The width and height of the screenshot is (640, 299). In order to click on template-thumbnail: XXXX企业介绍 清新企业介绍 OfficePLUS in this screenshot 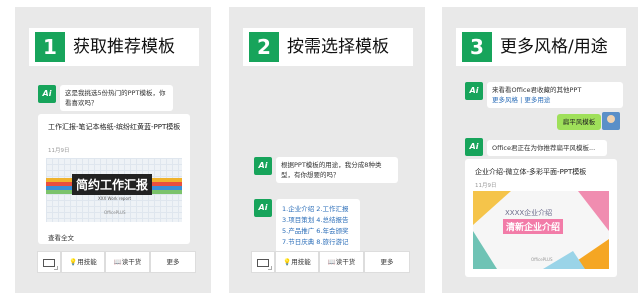, I will do `click(541, 230)`.